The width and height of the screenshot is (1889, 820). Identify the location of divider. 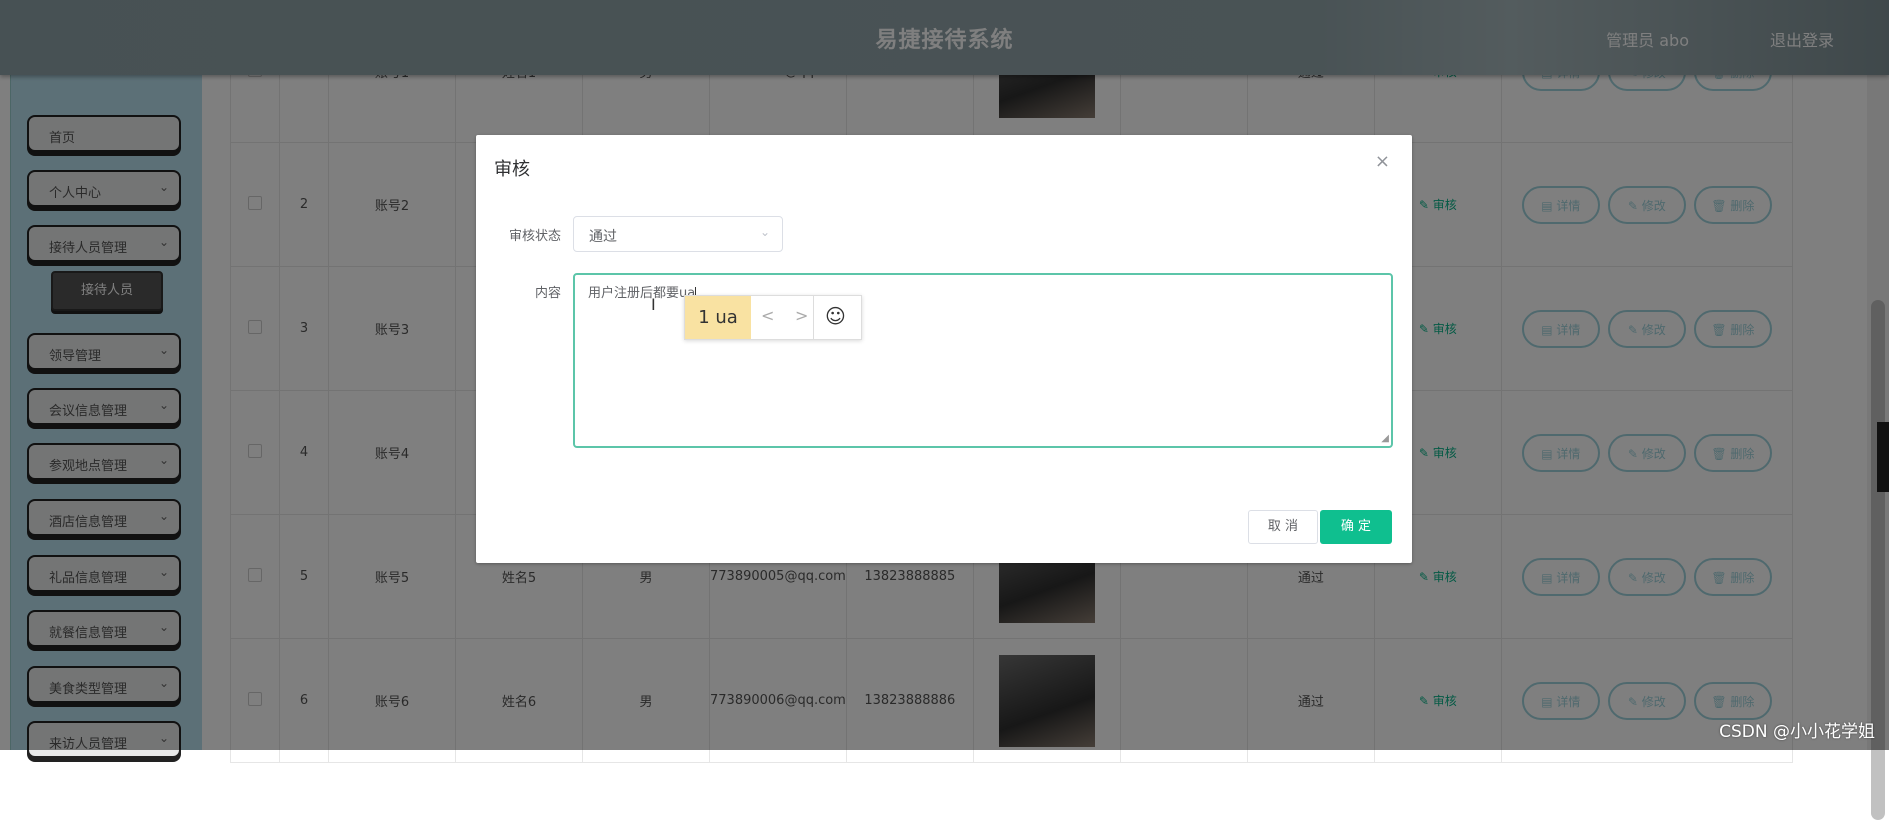
(813, 317).